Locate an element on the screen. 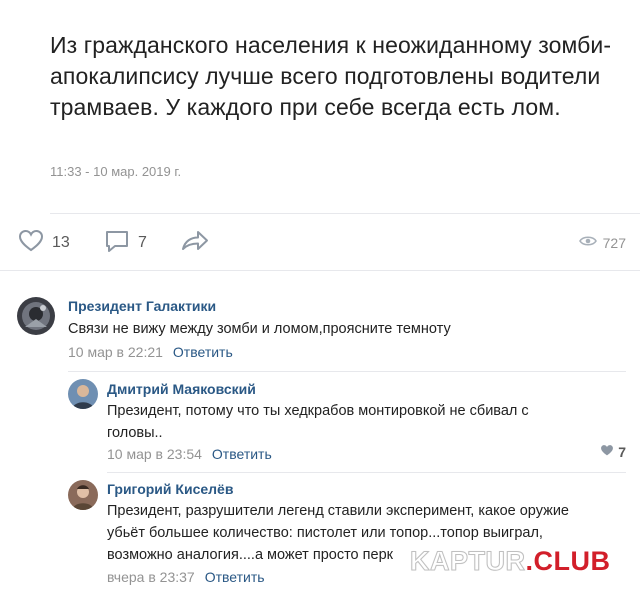 This screenshot has height=591, width=640. share-button is located at coordinates (195, 243).